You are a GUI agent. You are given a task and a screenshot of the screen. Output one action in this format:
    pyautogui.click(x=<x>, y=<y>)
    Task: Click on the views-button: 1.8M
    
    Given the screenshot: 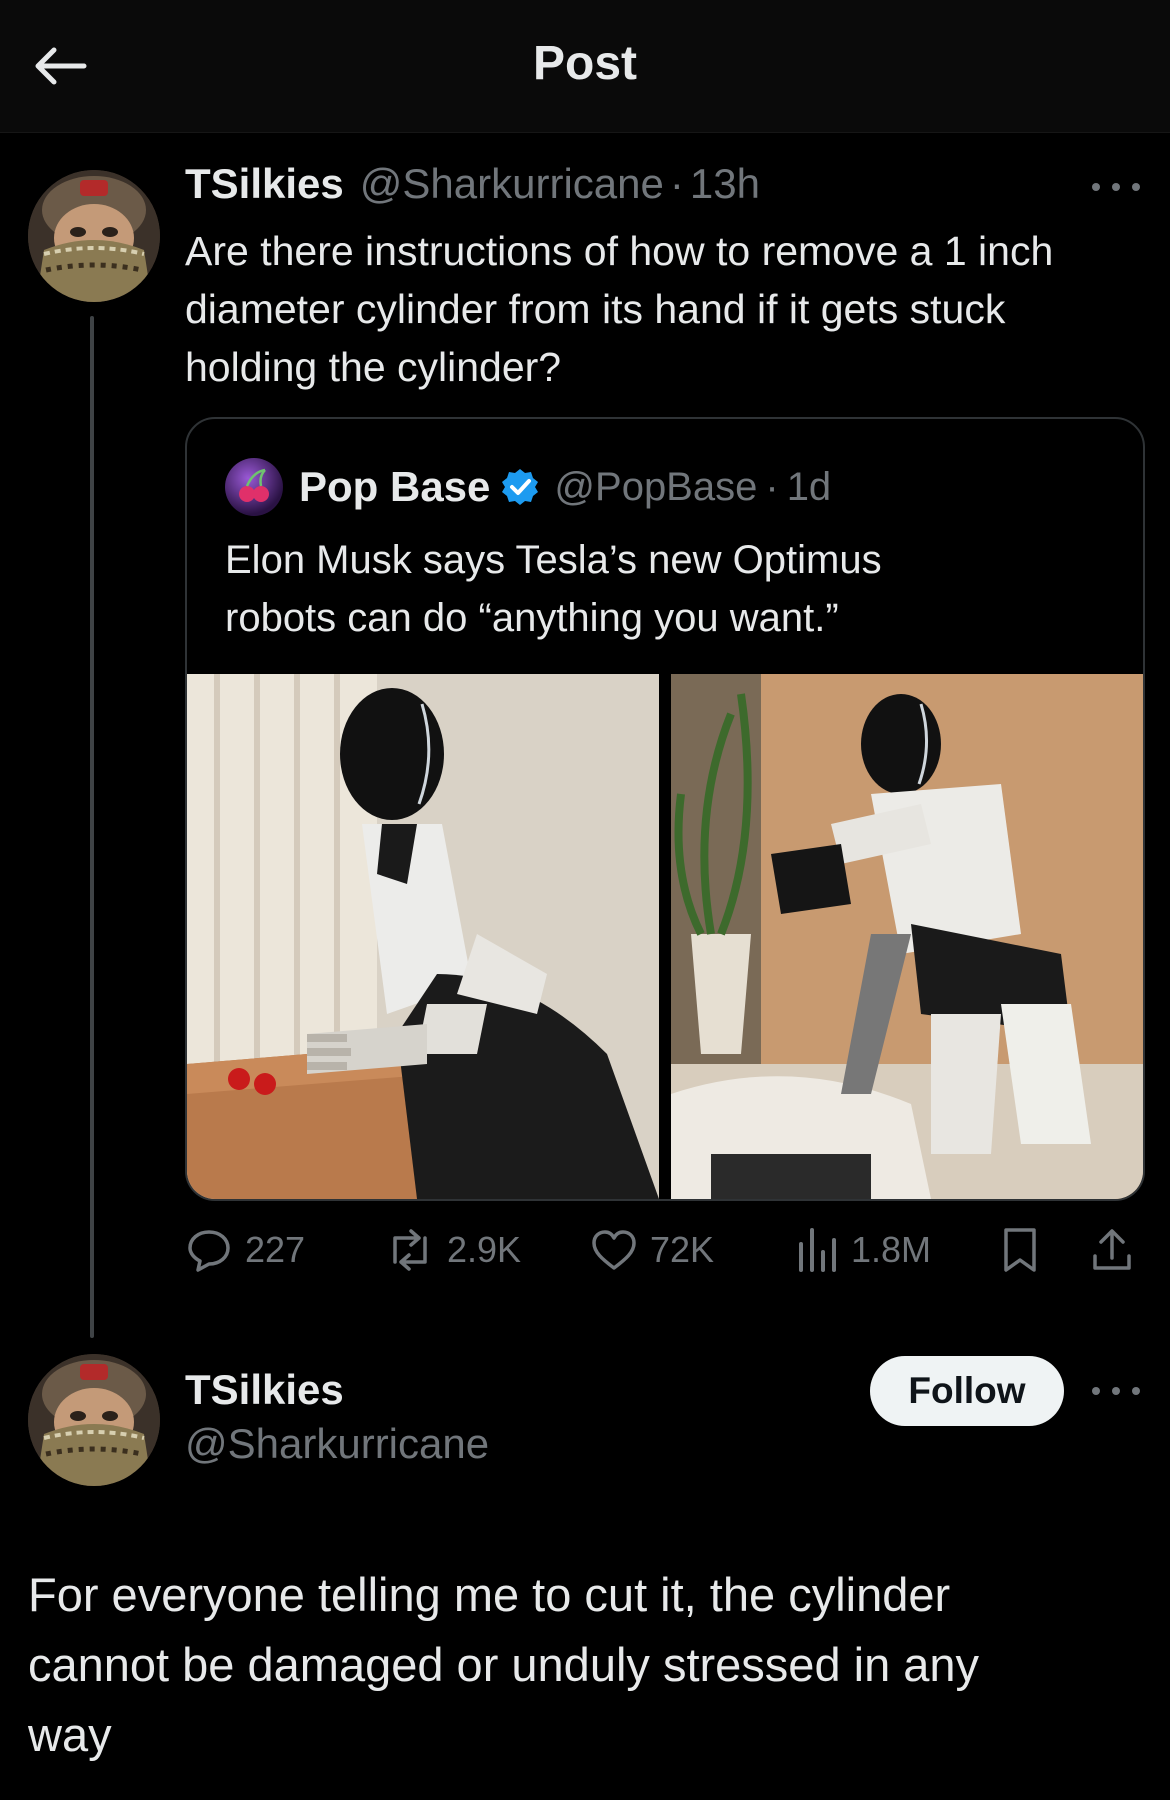 What is the action you would take?
    pyautogui.click(x=863, y=1250)
    